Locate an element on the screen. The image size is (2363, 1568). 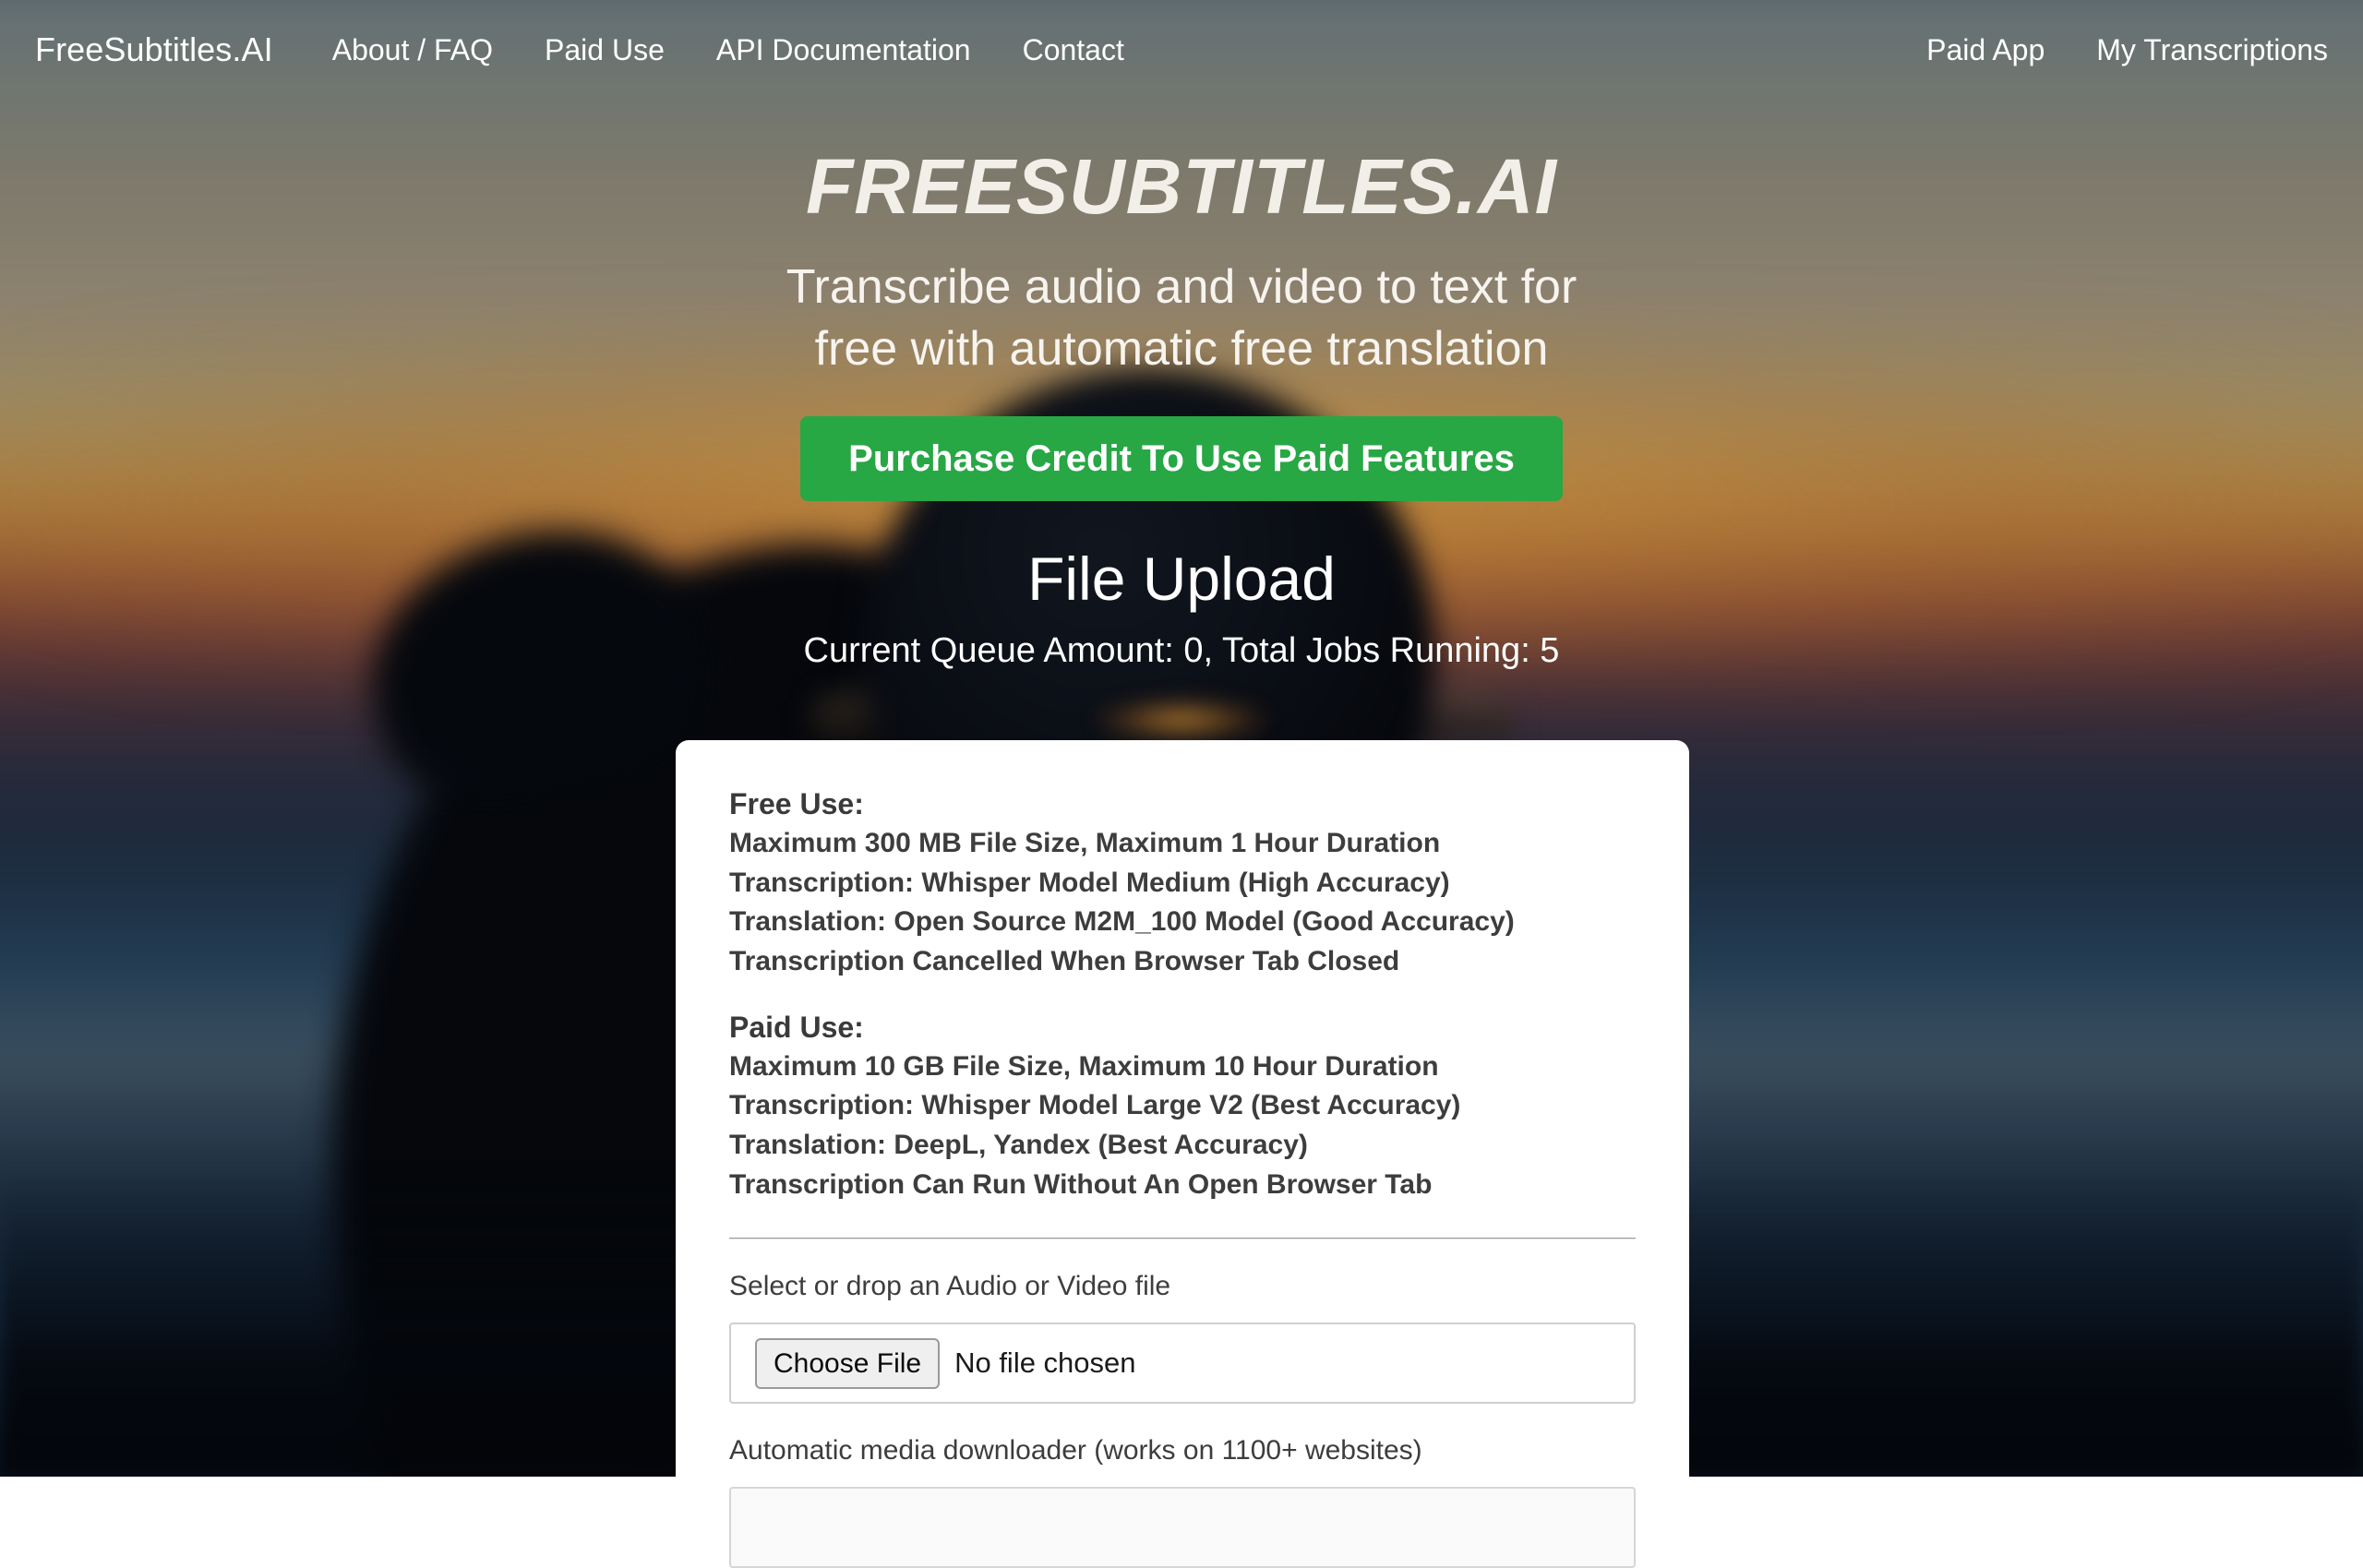
crystal-ball-glint is located at coordinates (1181, 719).